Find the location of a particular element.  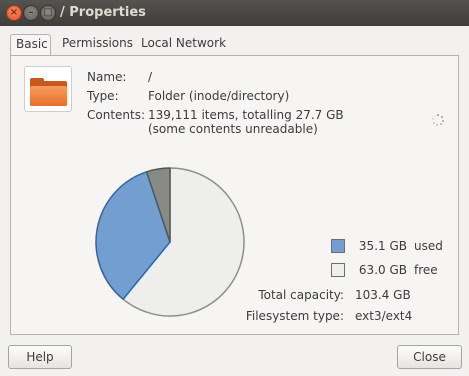

total-capacity-value: 103.4 GB is located at coordinates (383, 295).